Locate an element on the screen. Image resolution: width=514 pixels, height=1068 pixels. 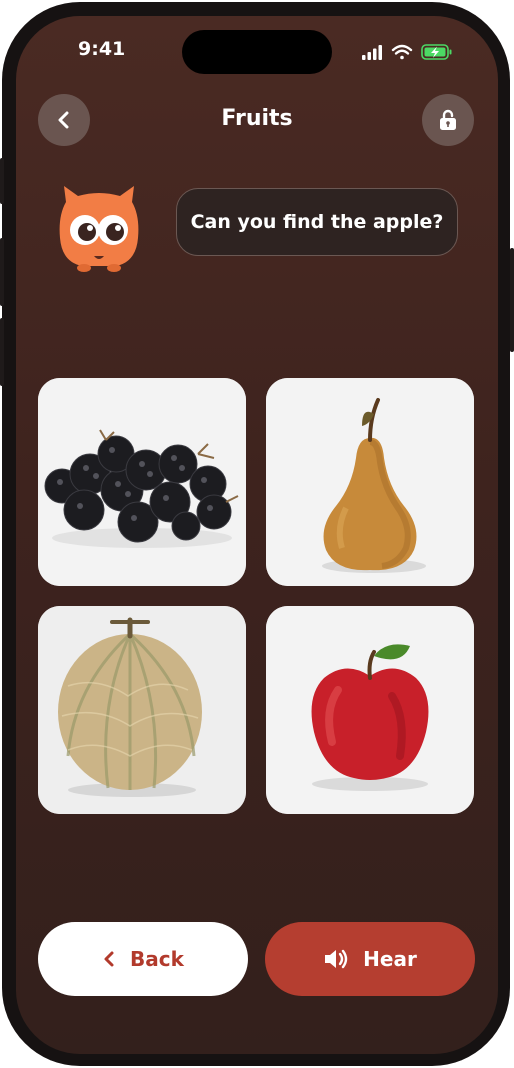
speaker-icon is located at coordinates (336, 959).